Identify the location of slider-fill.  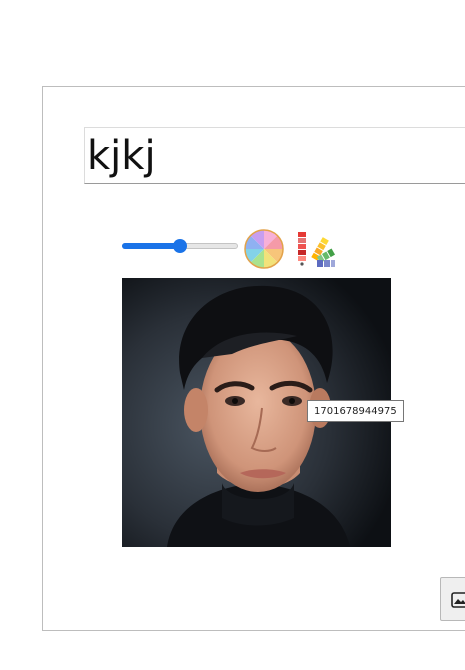
(151, 246).